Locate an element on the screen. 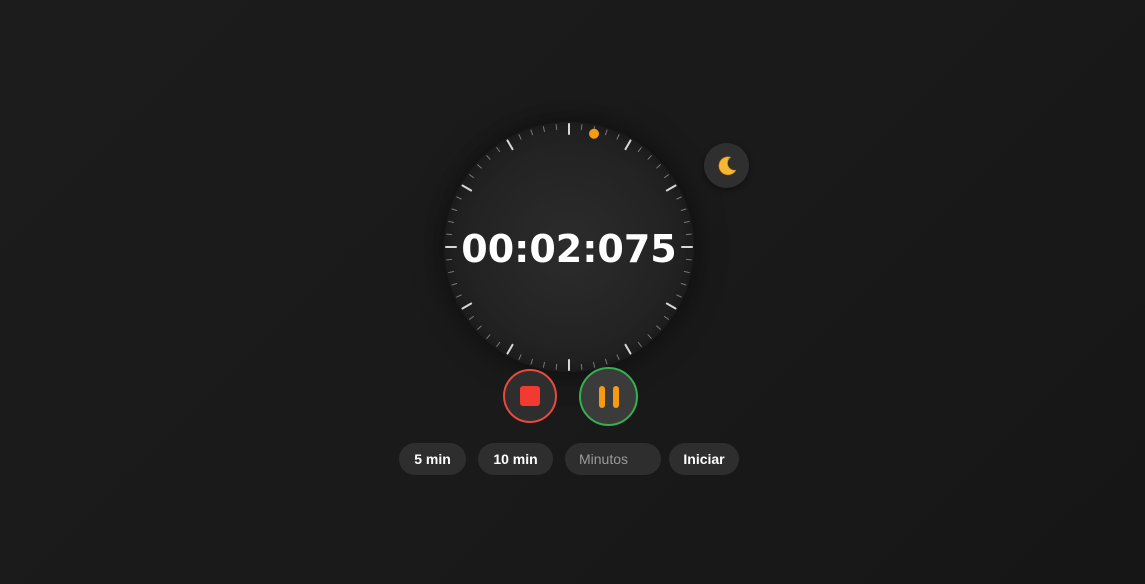  progress-indicator-dot is located at coordinates (594, 133).